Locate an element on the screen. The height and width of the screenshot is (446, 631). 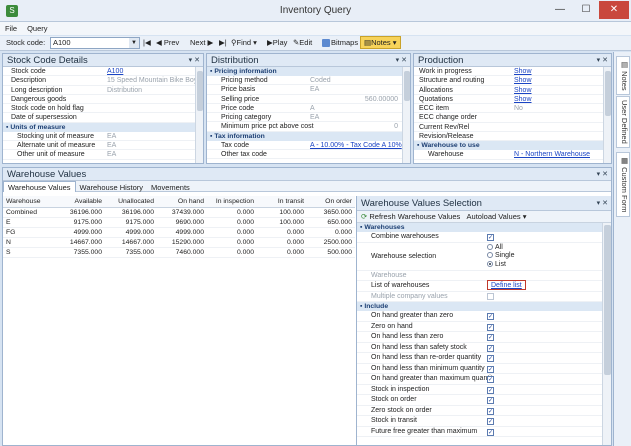
next-button: Next ▶ is located at coordinates (201, 42).